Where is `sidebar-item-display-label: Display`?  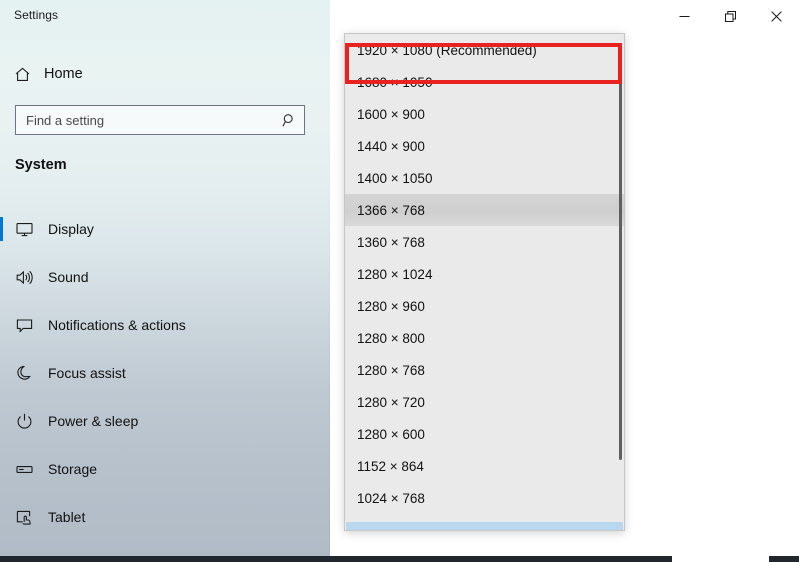
sidebar-item-display-label: Display is located at coordinates (71, 229).